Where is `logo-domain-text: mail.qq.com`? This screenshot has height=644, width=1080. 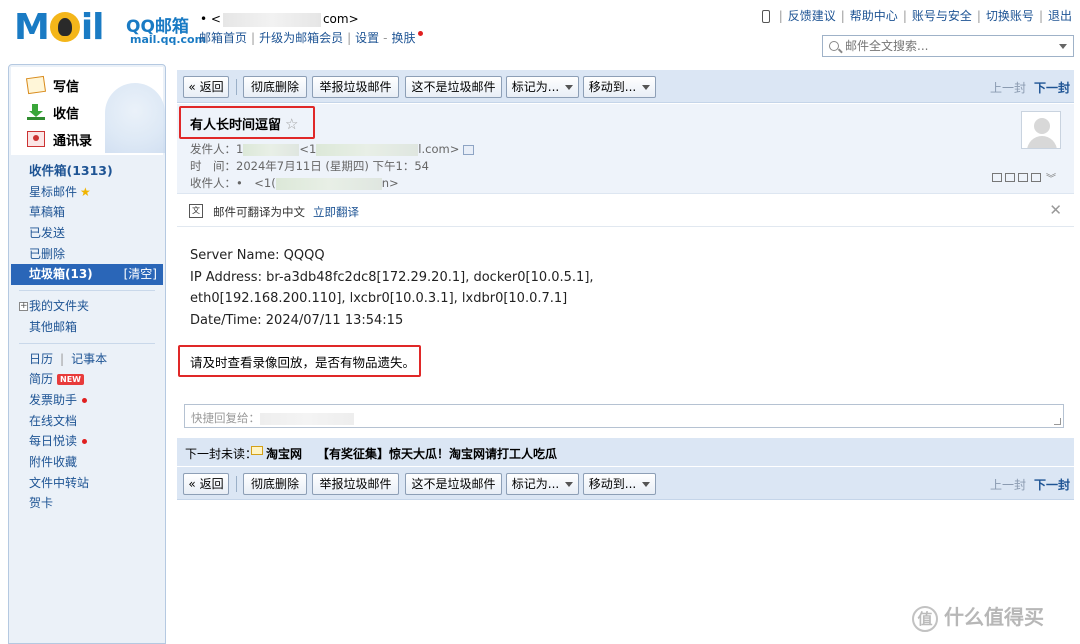
logo-domain-text: mail.qq.com is located at coordinates (168, 39).